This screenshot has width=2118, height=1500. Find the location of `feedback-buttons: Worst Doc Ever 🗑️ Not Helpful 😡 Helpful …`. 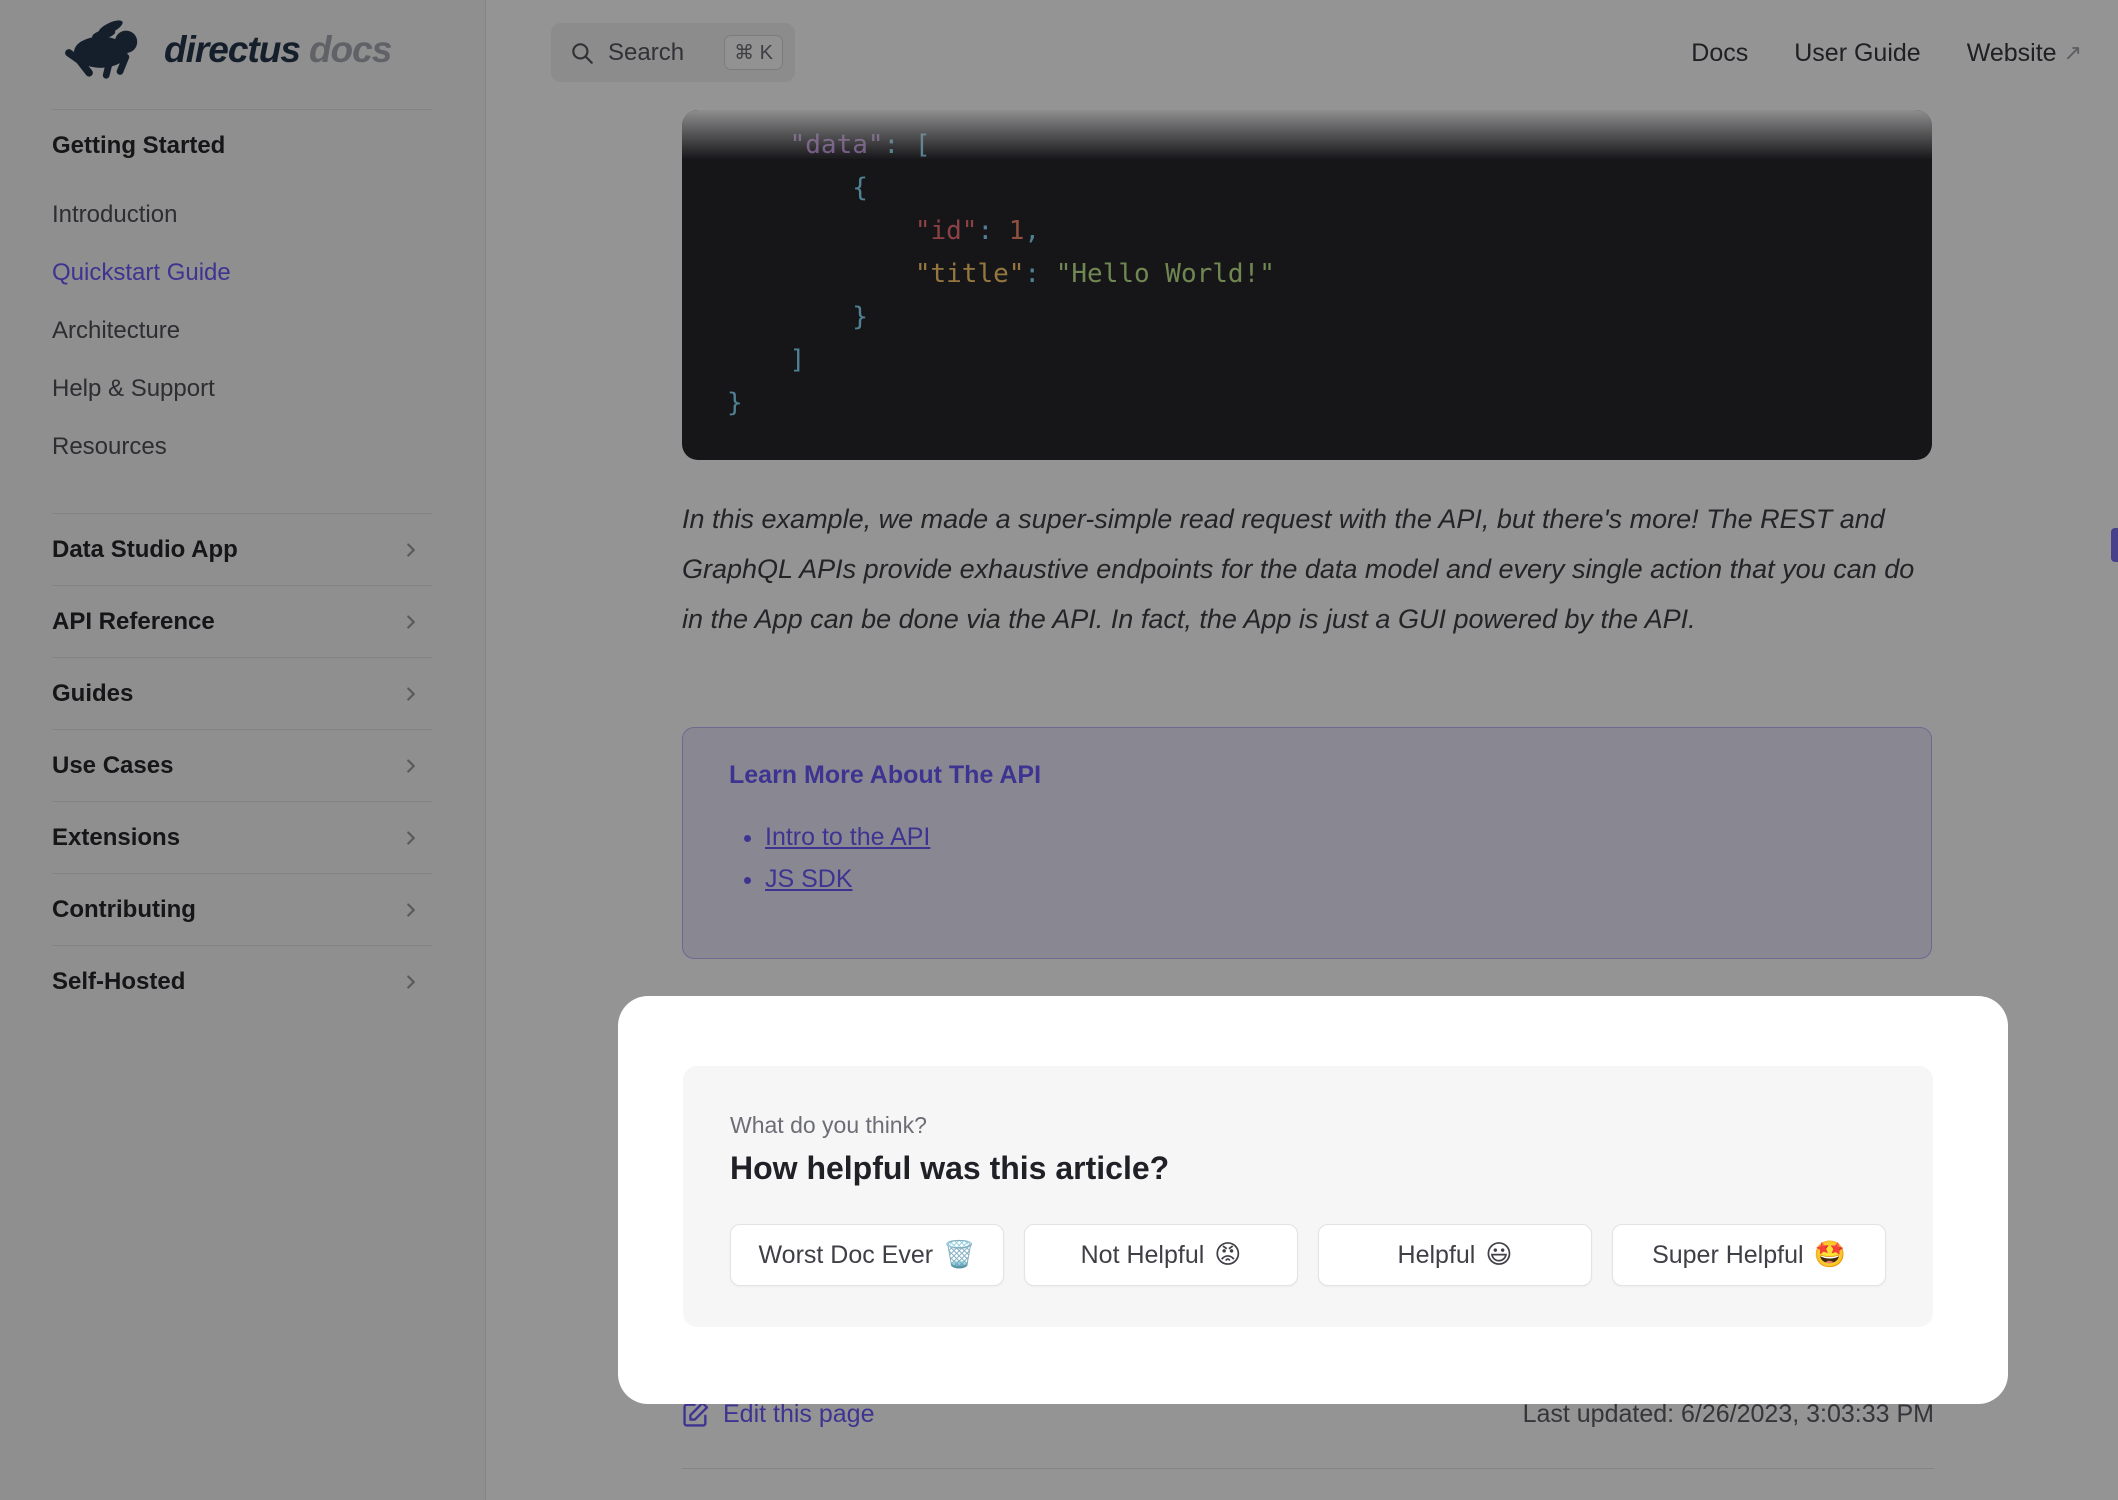

feedback-buttons: Worst Doc Ever 🗑️ Not Helpful 😡 Helpful … is located at coordinates (1308, 1255).